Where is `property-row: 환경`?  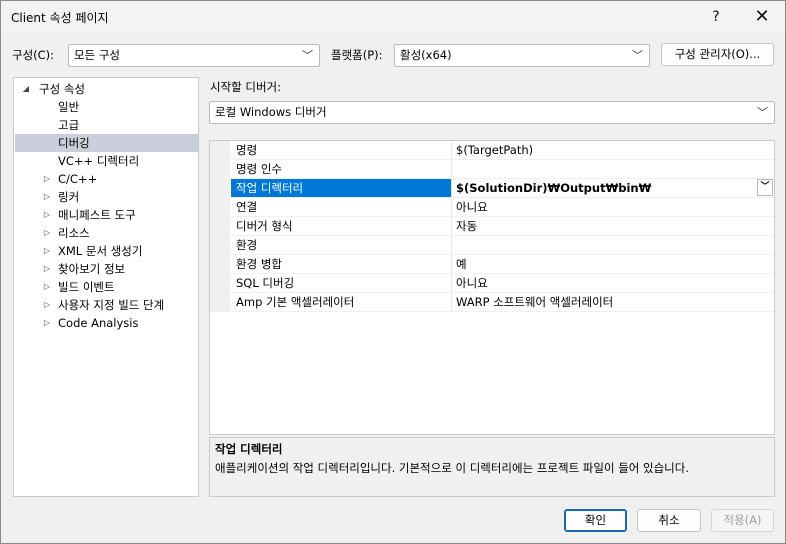
property-row: 환경 is located at coordinates (492, 245).